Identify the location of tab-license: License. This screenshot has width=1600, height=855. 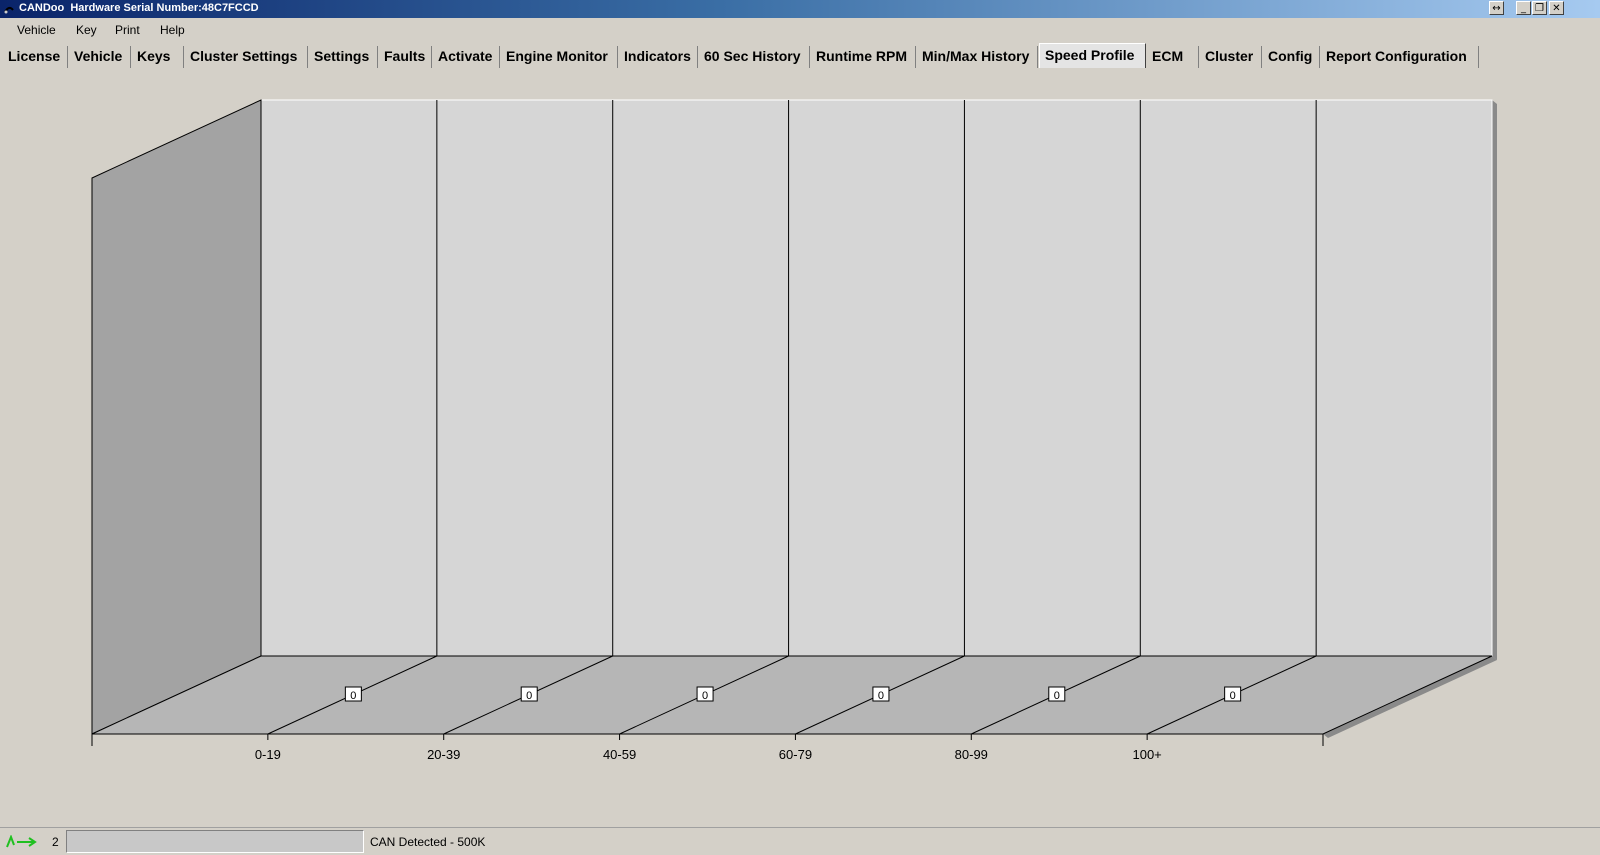
(35, 57).